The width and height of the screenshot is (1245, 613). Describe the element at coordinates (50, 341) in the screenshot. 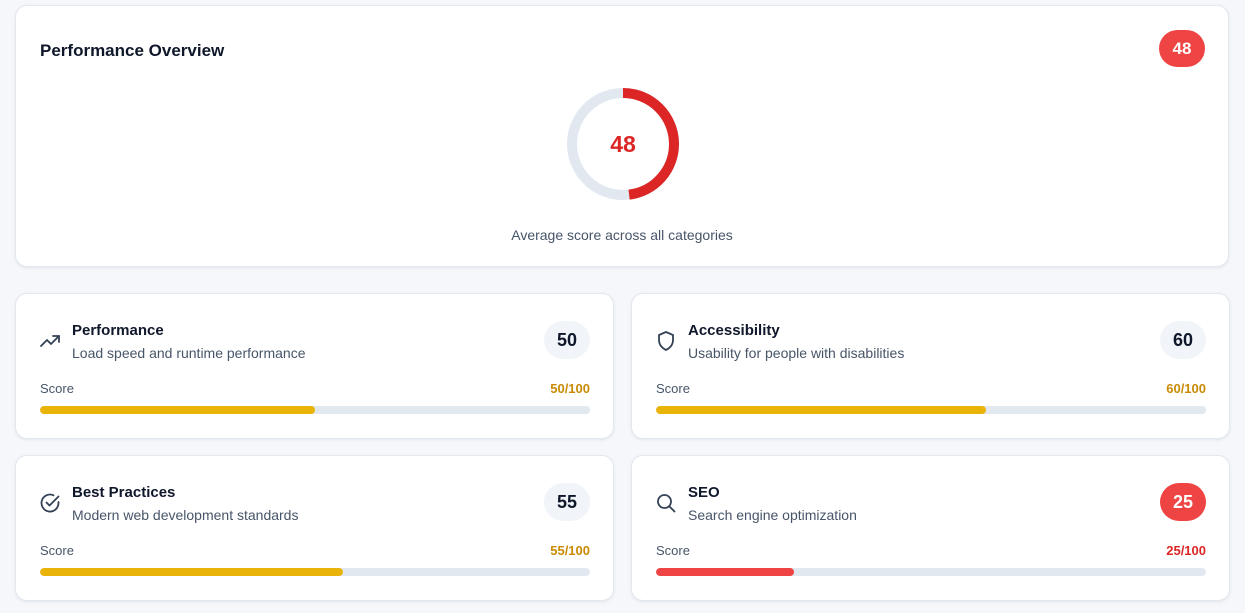

I see `trending-up-icon` at that location.